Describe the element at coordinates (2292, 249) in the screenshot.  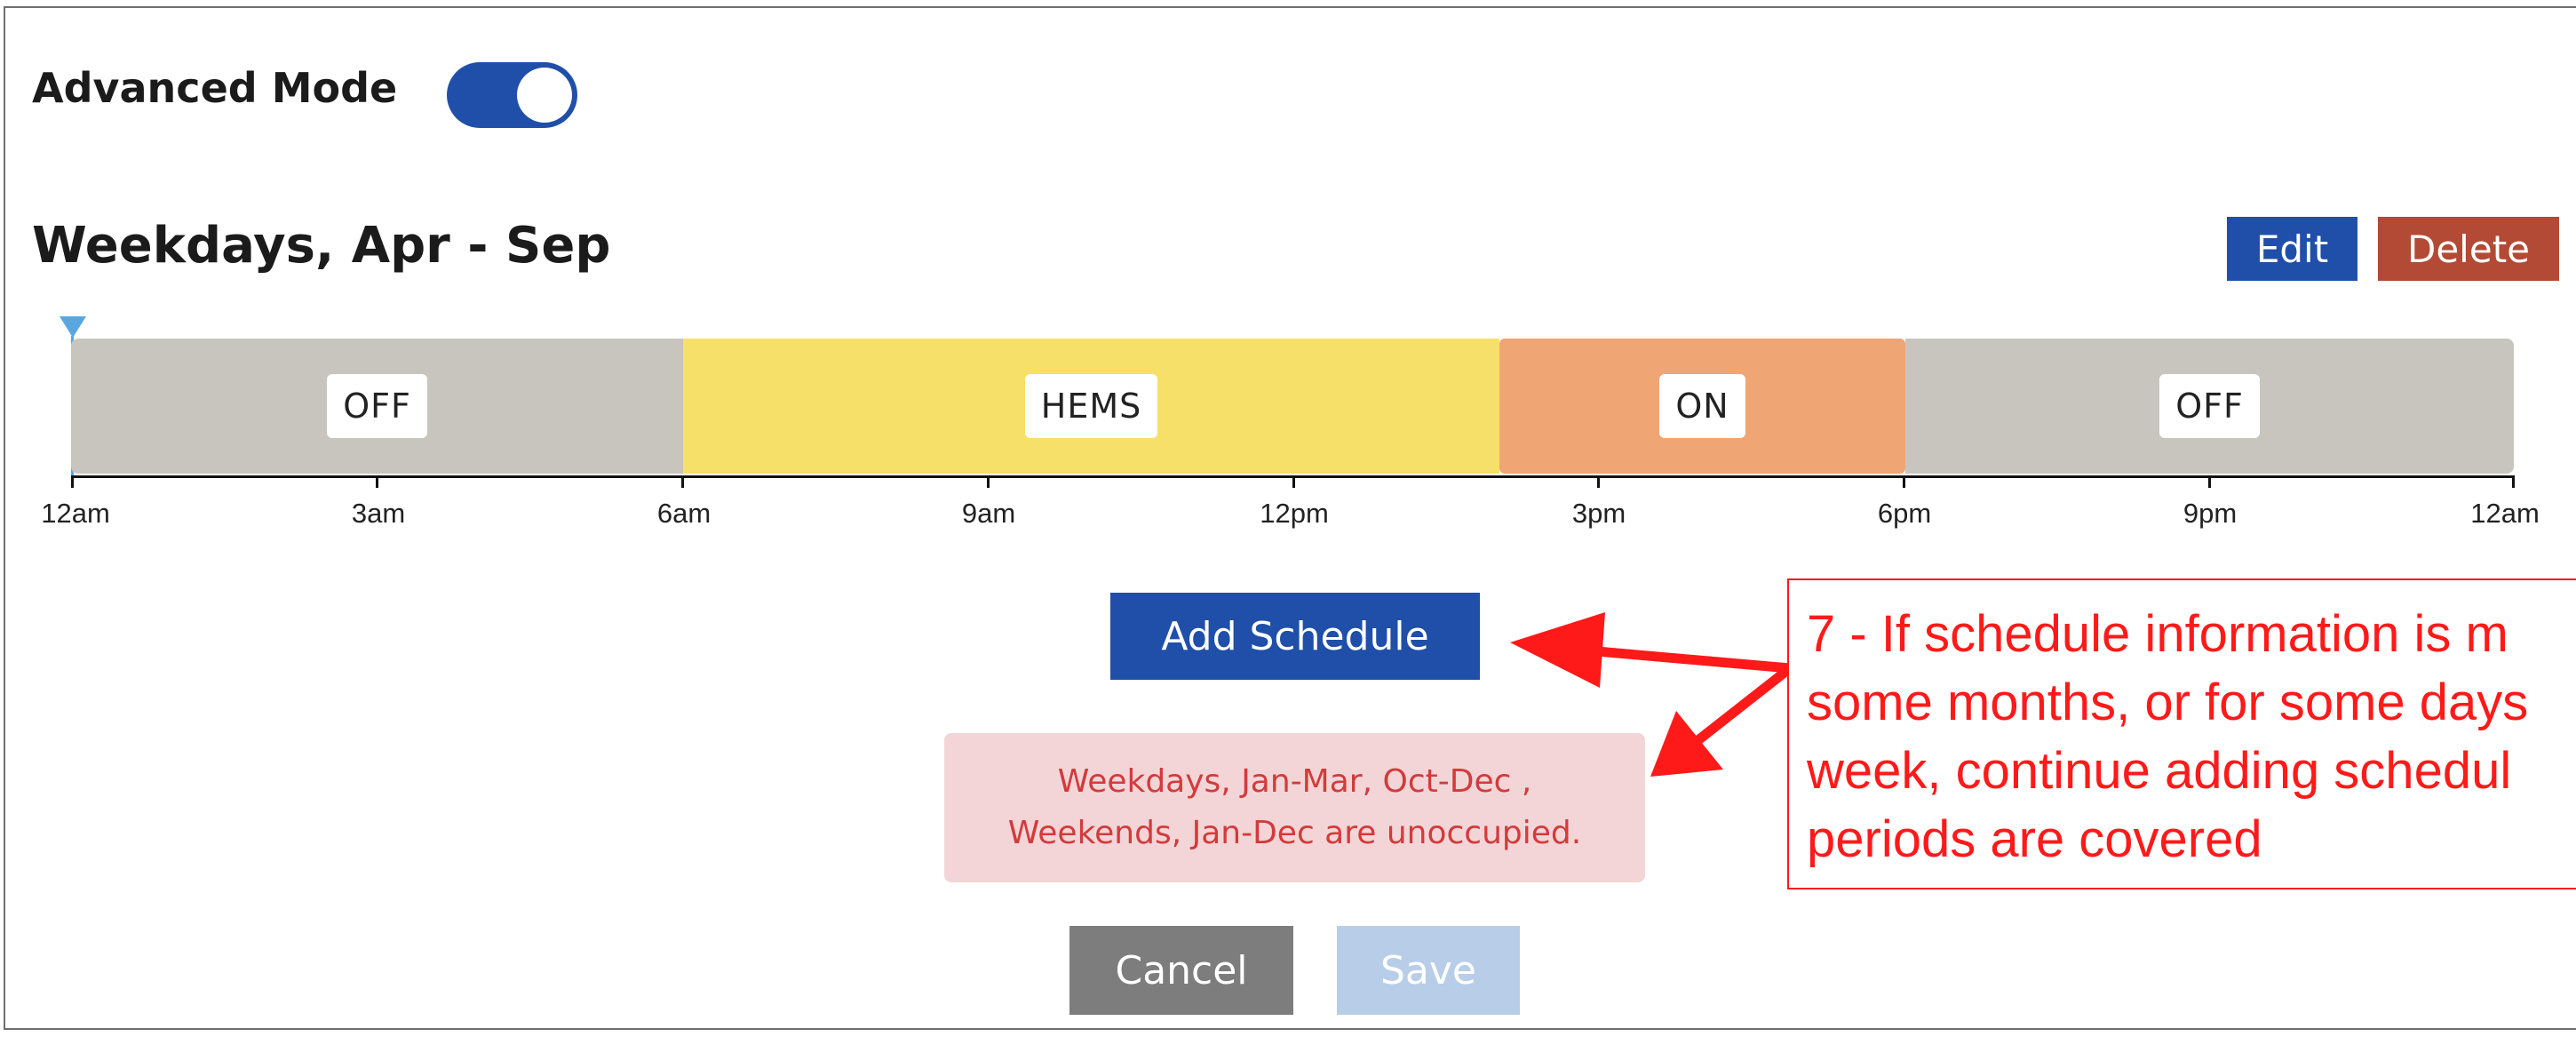
I see `edit-button: Edit` at that location.